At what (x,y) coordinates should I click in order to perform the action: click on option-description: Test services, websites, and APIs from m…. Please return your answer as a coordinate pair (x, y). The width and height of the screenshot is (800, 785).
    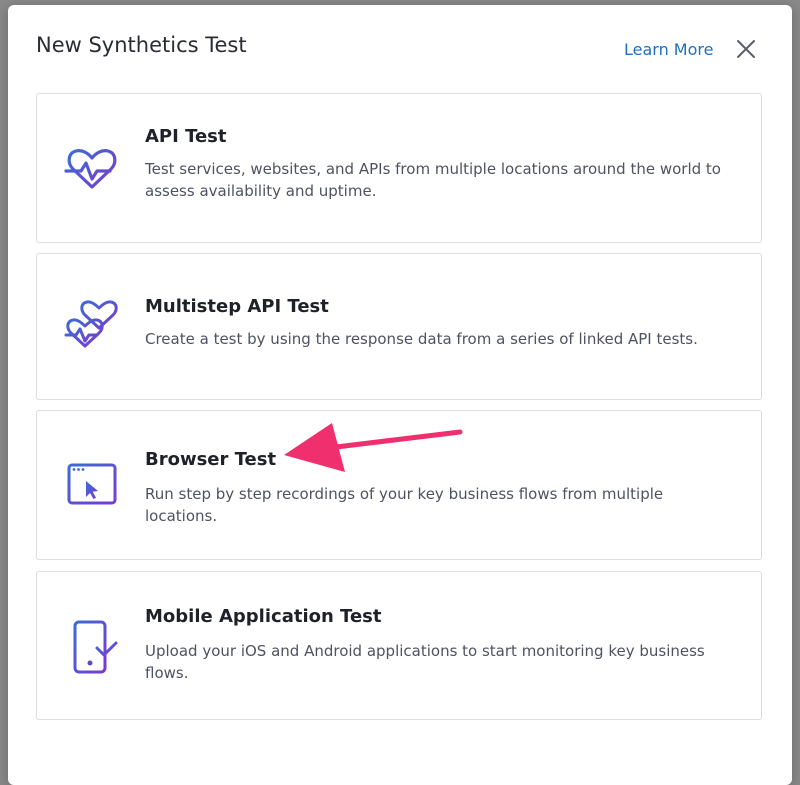
    Looking at the image, I should click on (433, 180).